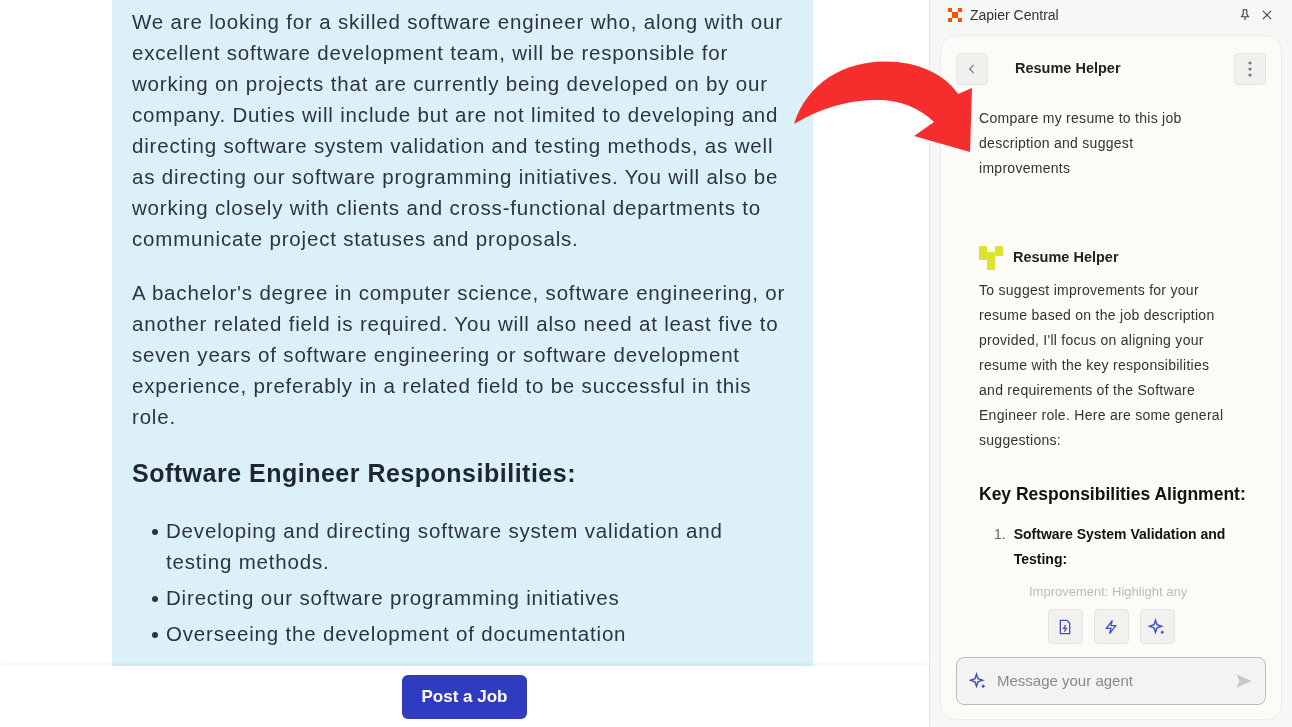 The image size is (1292, 727). What do you see at coordinates (1102, 365) in the screenshot?
I see `agent-reply-text: To suggest improvements for your resume based on the job description provided, I'll focus on aligning your resume with the key responsibilities and requirements of the Software Engineer role. Here are some general suggestions:` at bounding box center [1102, 365].